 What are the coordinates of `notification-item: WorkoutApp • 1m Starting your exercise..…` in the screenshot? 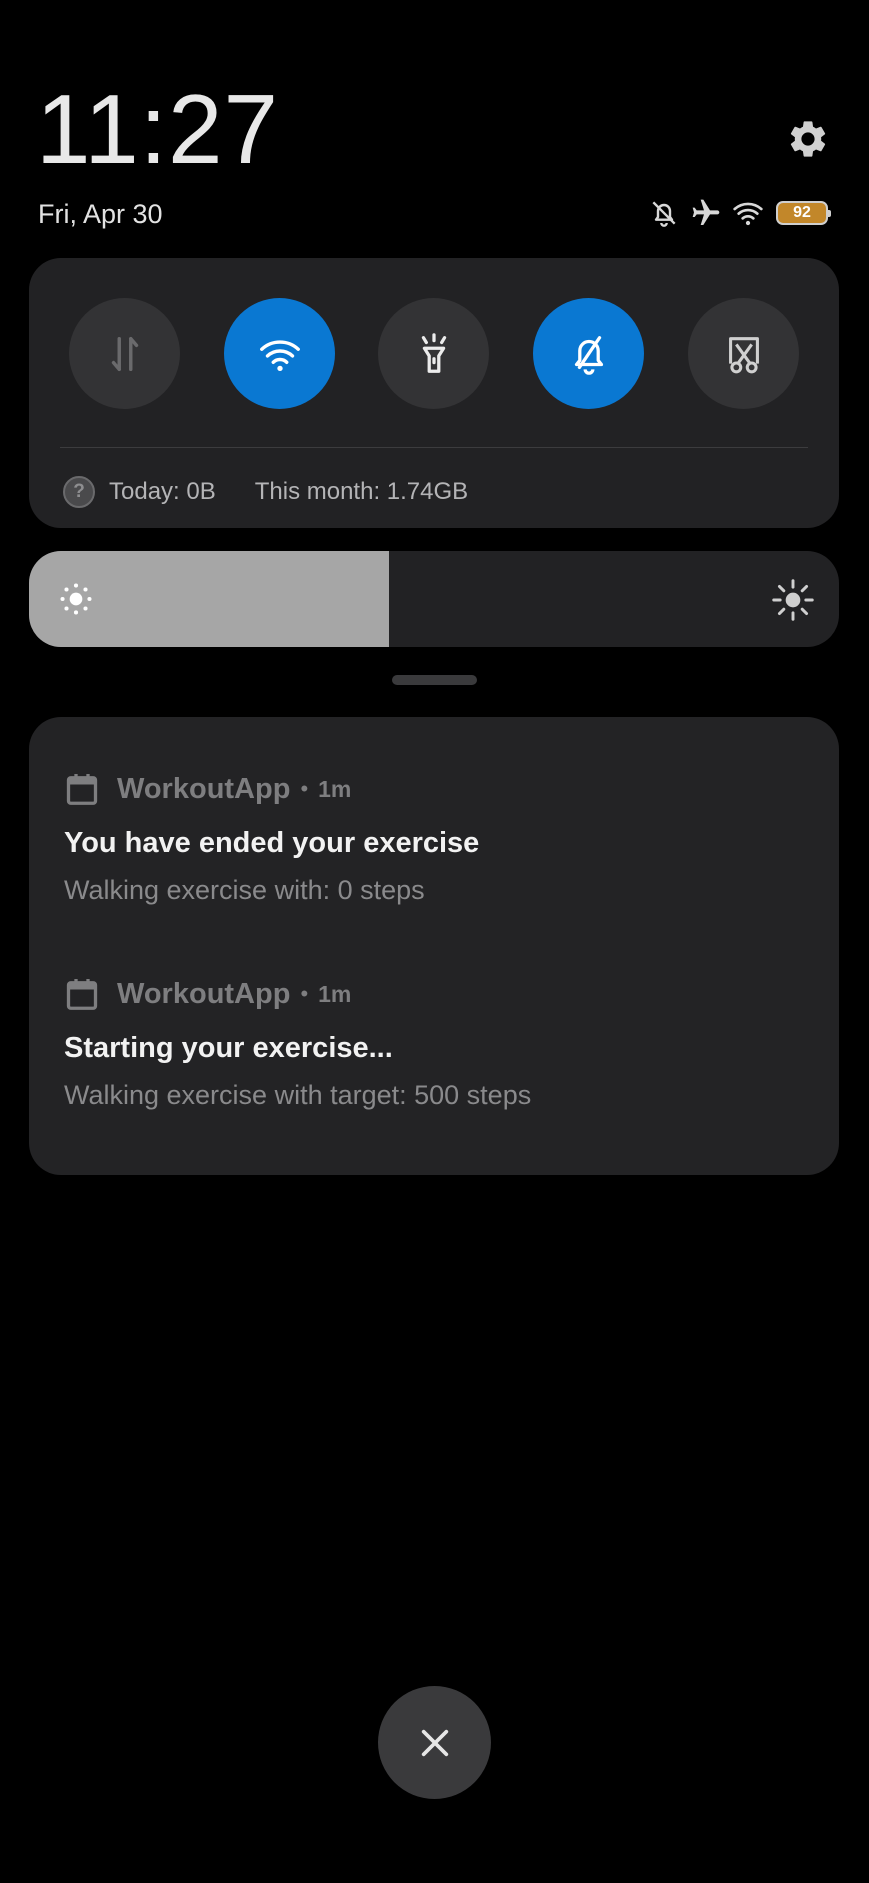 It's located at (444, 1043).